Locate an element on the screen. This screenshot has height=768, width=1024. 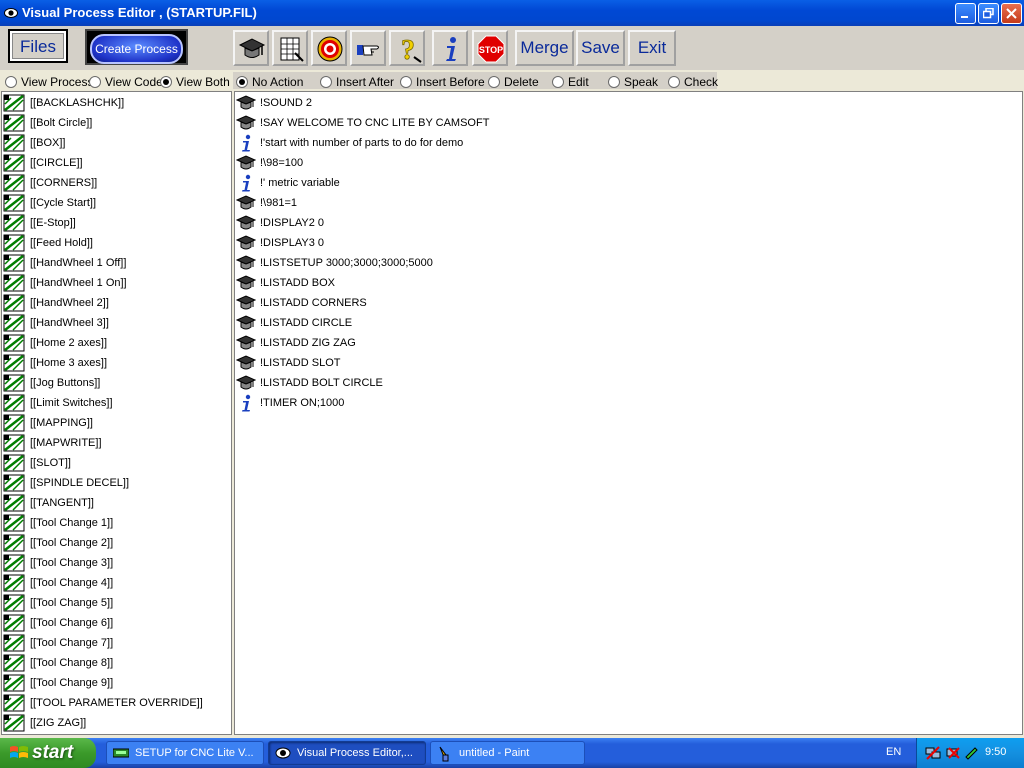
files-button: Files is located at coordinates (38, 46).